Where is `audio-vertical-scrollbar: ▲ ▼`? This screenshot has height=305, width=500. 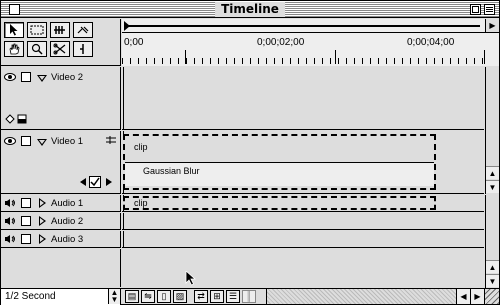
audio-vertical-scrollbar: ▲ ▼ is located at coordinates (492, 241).